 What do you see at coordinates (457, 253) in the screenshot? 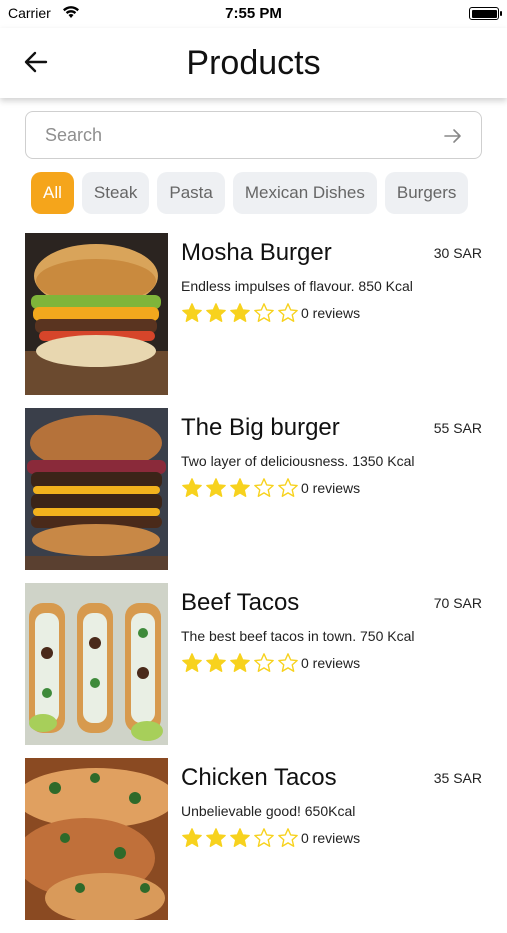
I see `product-price: 30 SAR` at bounding box center [457, 253].